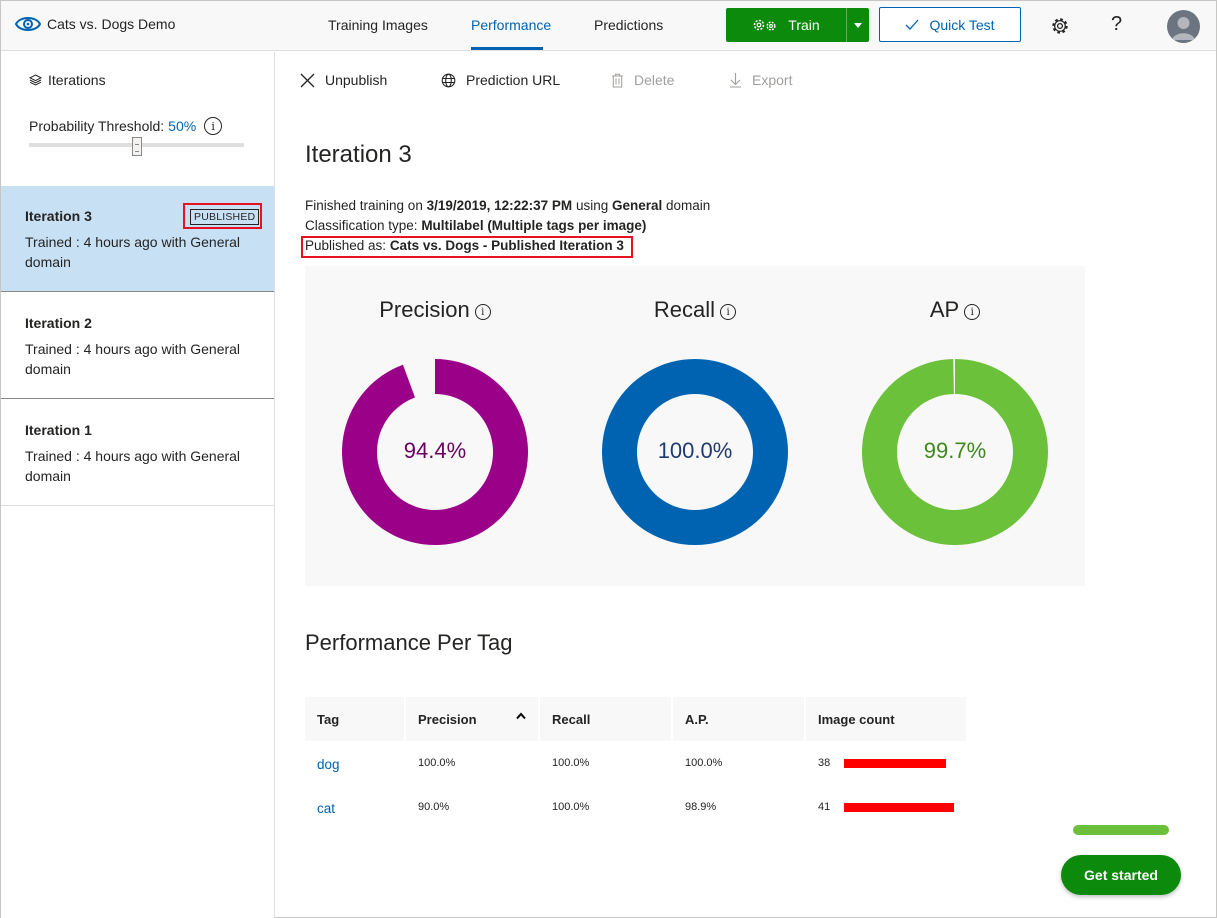  What do you see at coordinates (506, 245) in the screenshot?
I see `published-as-value: Cats vs. Dogs - Published Iteration 3` at bounding box center [506, 245].